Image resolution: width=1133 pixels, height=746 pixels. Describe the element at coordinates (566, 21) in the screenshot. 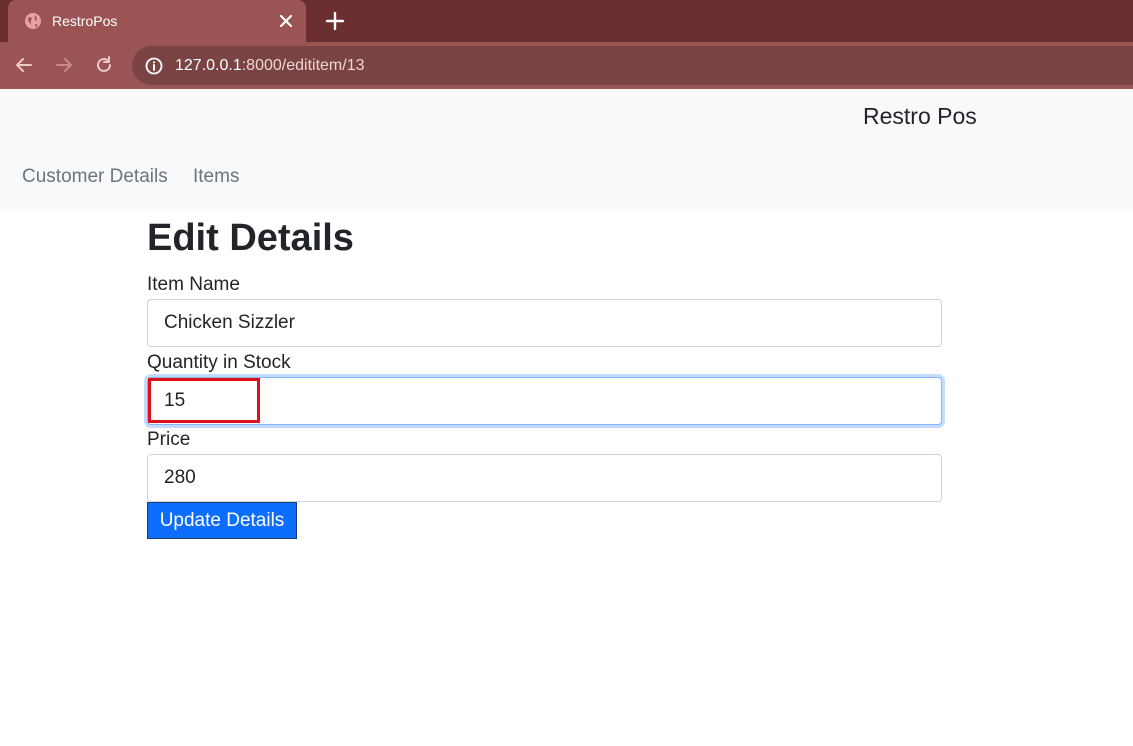

I see `browser-tabstrip: RestroPos` at that location.